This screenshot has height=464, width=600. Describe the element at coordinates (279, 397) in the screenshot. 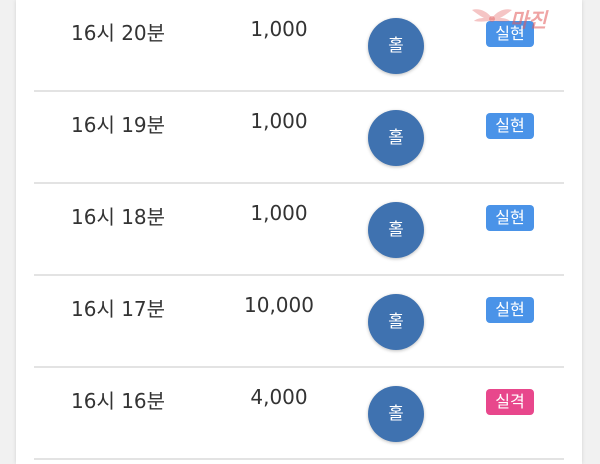

I see `bet-amount: 4,000` at that location.